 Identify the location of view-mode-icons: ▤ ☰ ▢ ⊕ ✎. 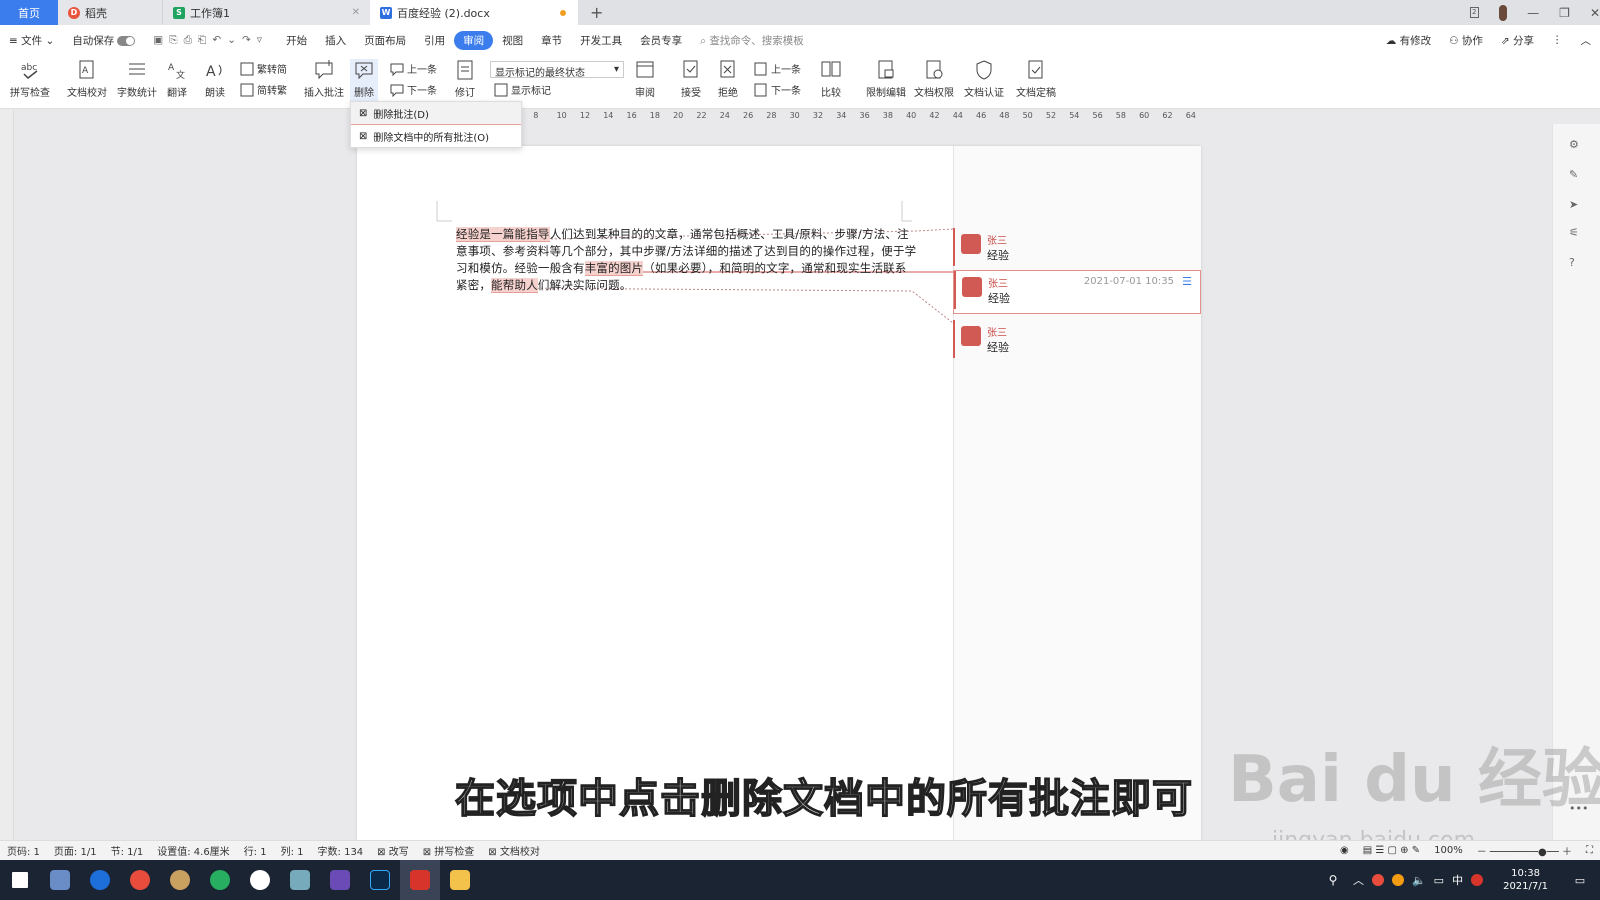
(1391, 850).